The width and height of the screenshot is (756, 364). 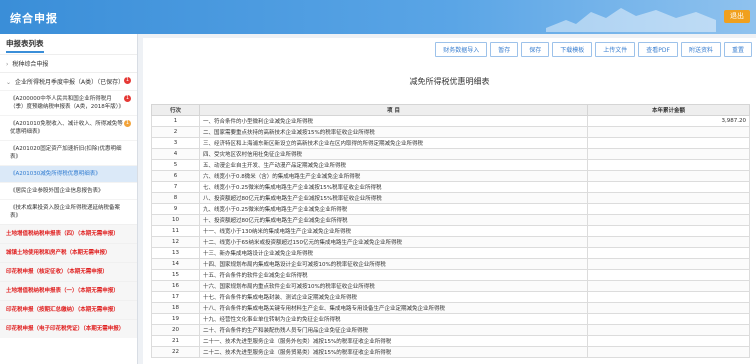 I want to click on row-number: 4, so click(x=175, y=154).